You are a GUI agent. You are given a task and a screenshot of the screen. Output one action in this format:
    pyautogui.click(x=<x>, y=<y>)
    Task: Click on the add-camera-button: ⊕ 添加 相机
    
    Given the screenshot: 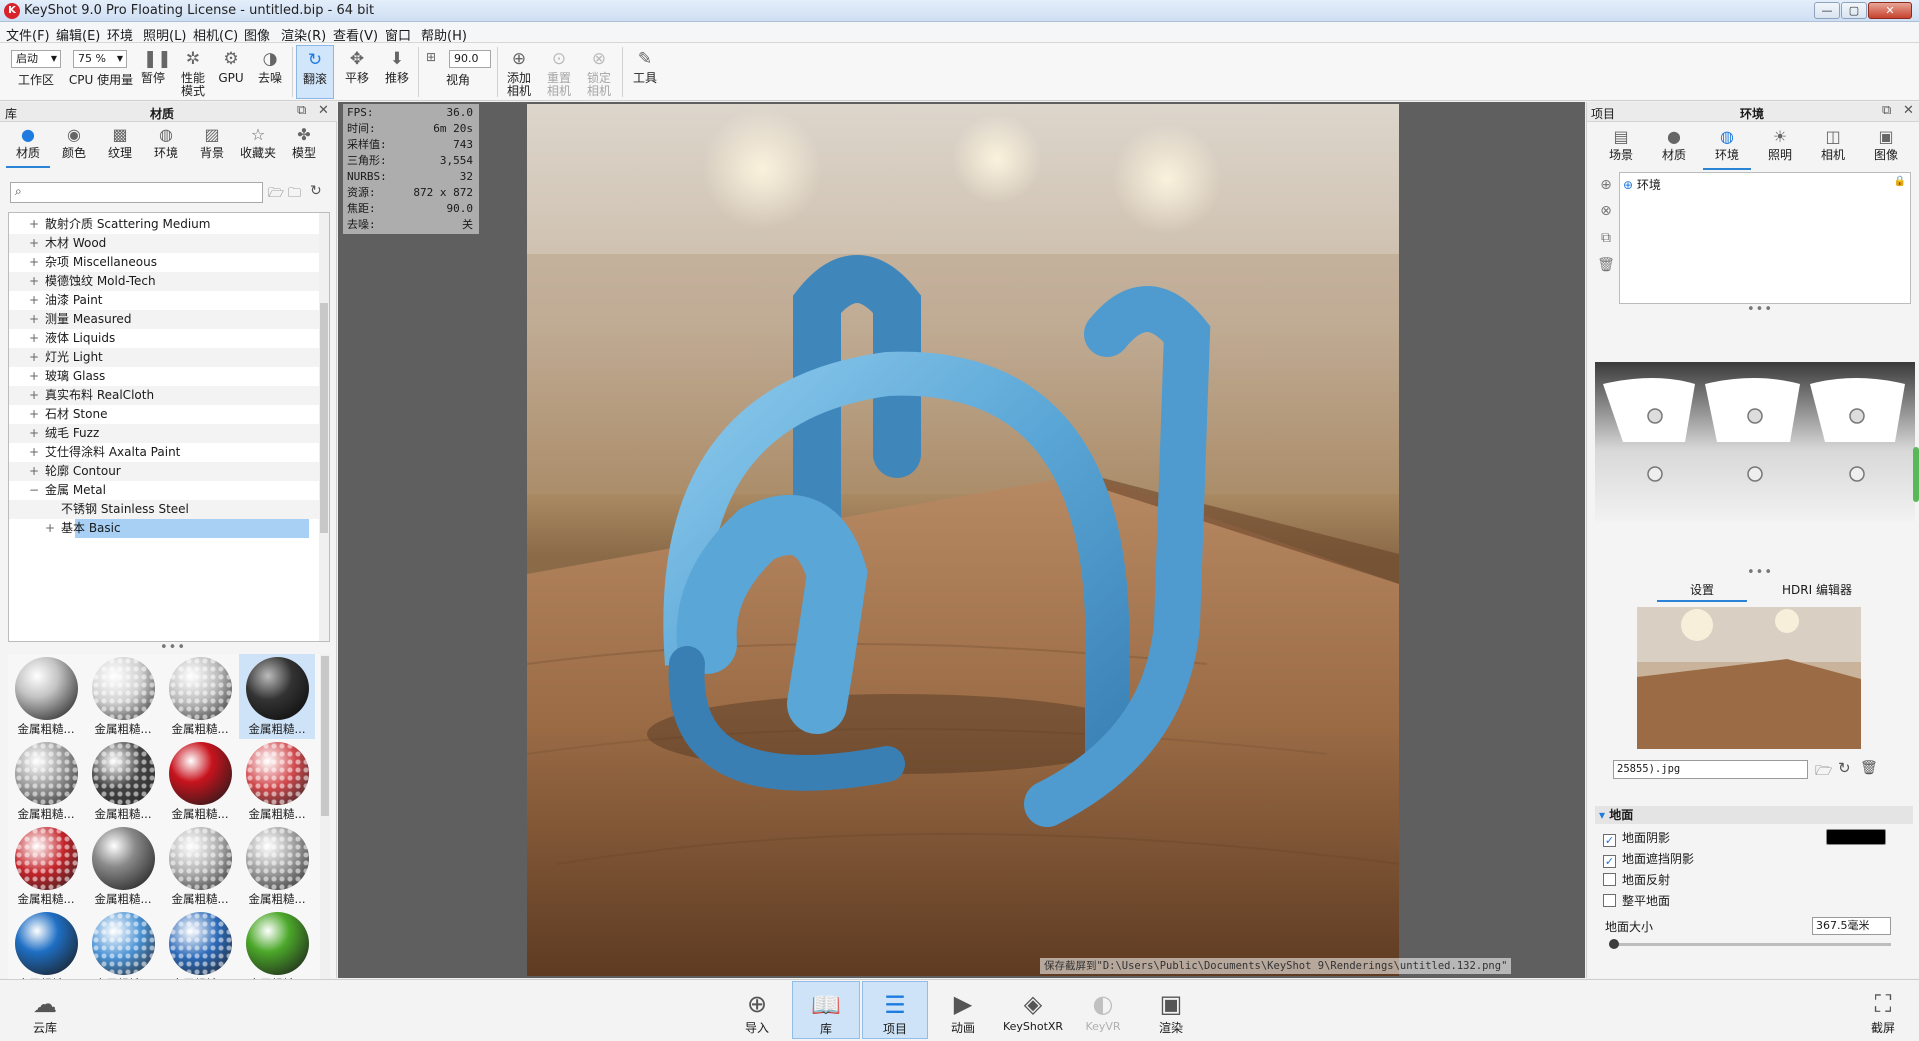 What is the action you would take?
    pyautogui.click(x=519, y=72)
    